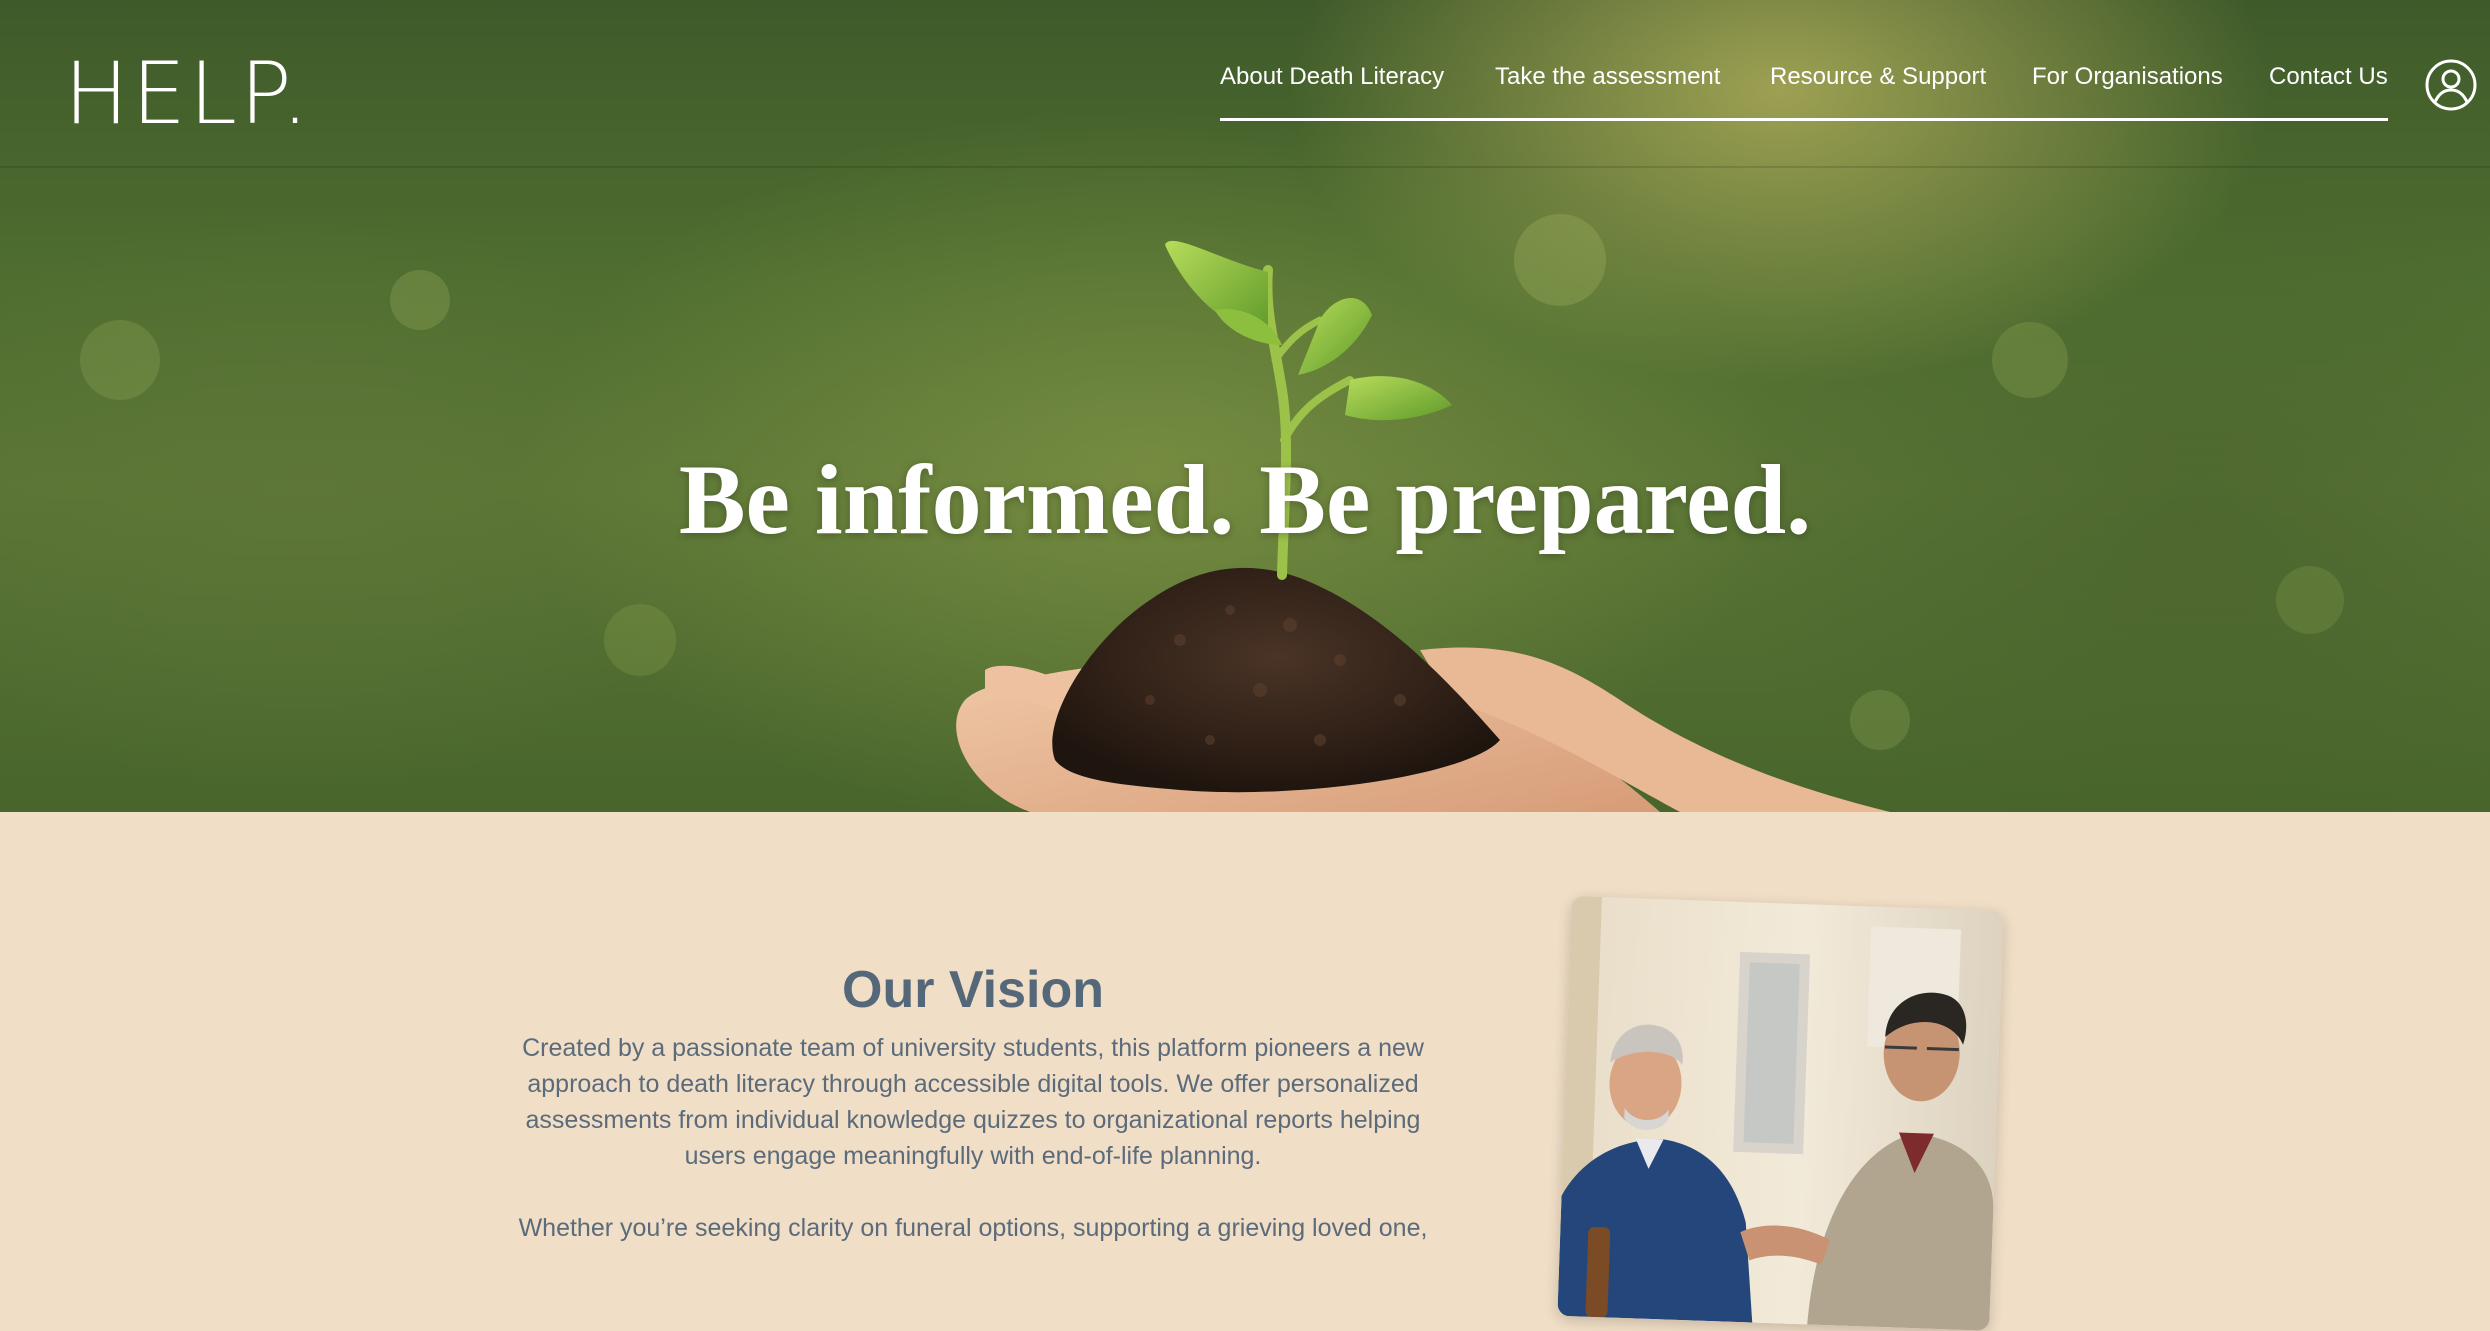 The height and width of the screenshot is (1331, 2490). What do you see at coordinates (2328, 77) in the screenshot?
I see `nav-contact-us: Contact Us` at bounding box center [2328, 77].